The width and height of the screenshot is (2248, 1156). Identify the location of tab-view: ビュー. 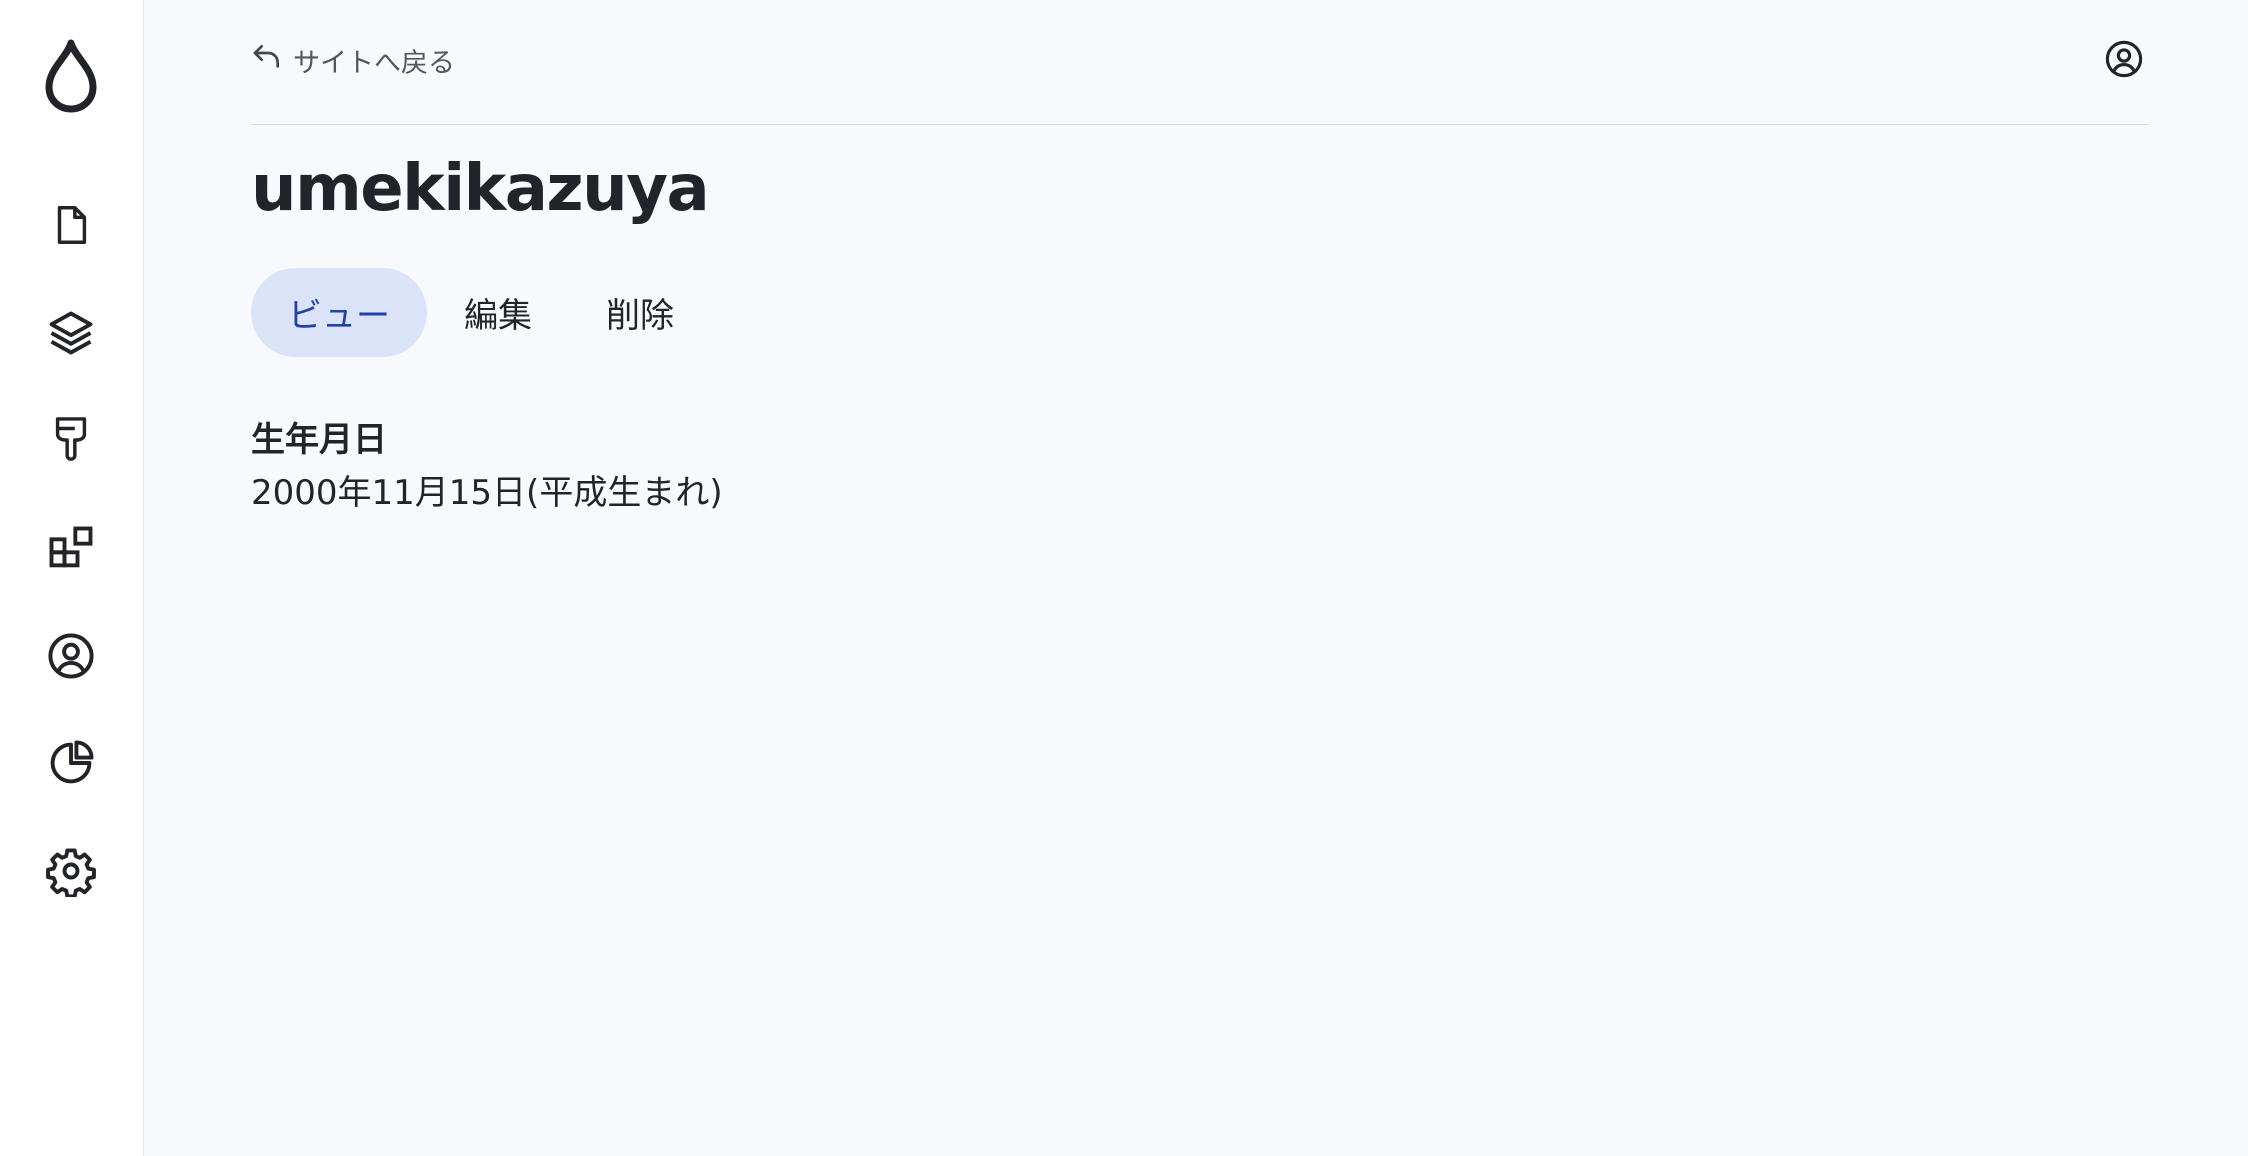
(339, 312).